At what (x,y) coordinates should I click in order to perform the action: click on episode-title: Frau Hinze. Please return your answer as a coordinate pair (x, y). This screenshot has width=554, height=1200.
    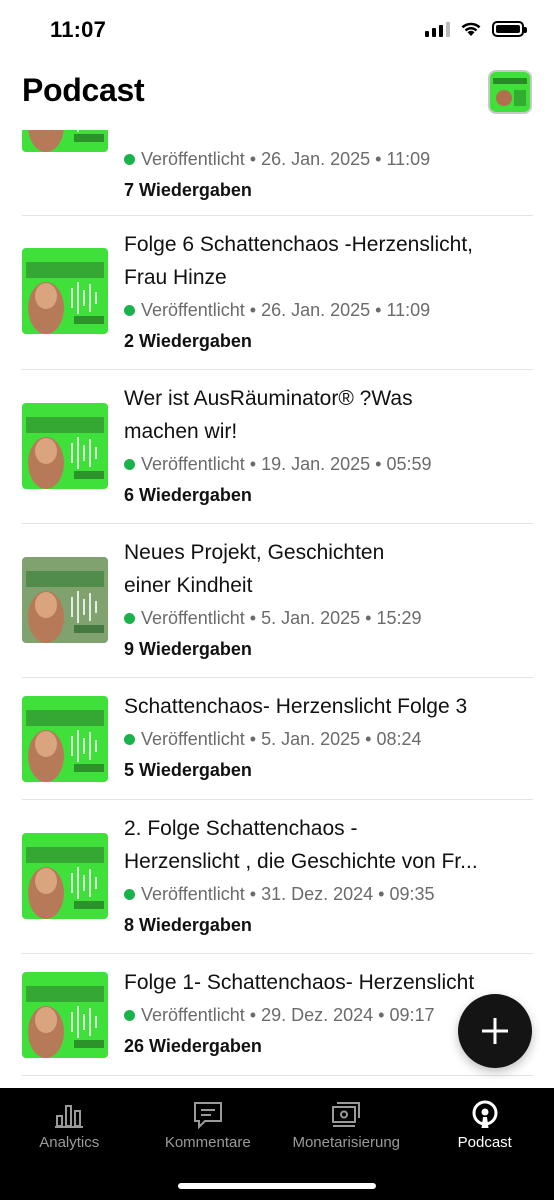
    Looking at the image, I should click on (175, 277).